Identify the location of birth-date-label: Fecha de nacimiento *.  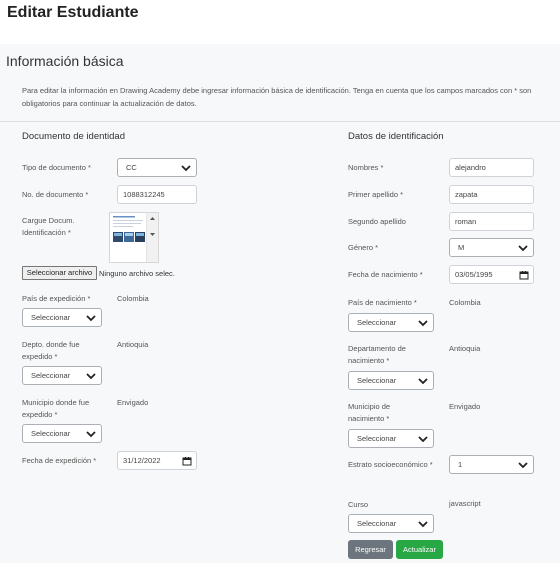
(385, 274).